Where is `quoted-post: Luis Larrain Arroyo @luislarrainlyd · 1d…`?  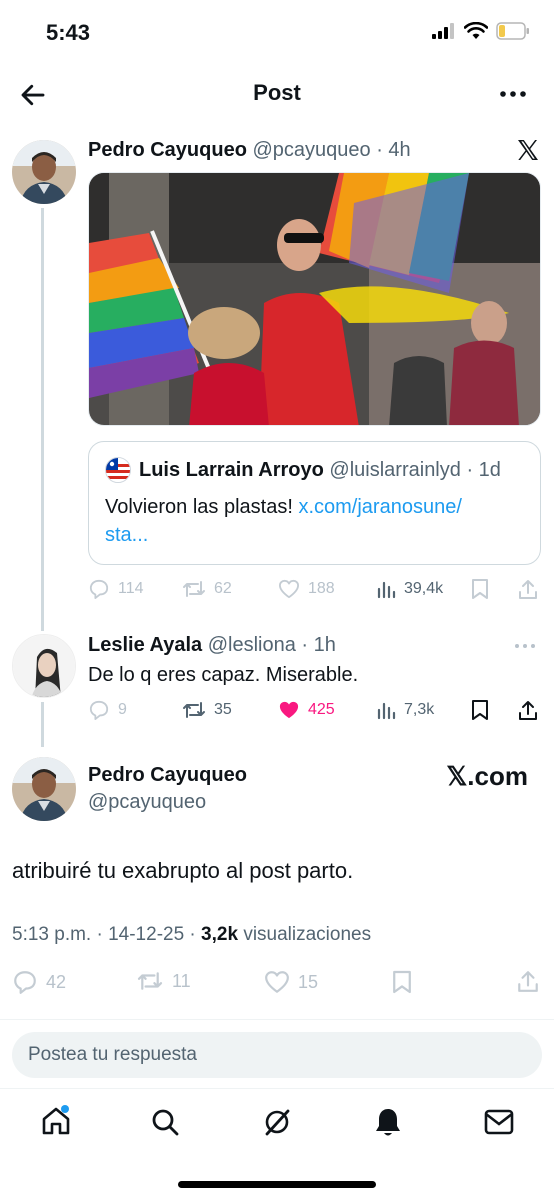 quoted-post: Luis Larrain Arroyo @luislarrainlyd · 1d… is located at coordinates (314, 503).